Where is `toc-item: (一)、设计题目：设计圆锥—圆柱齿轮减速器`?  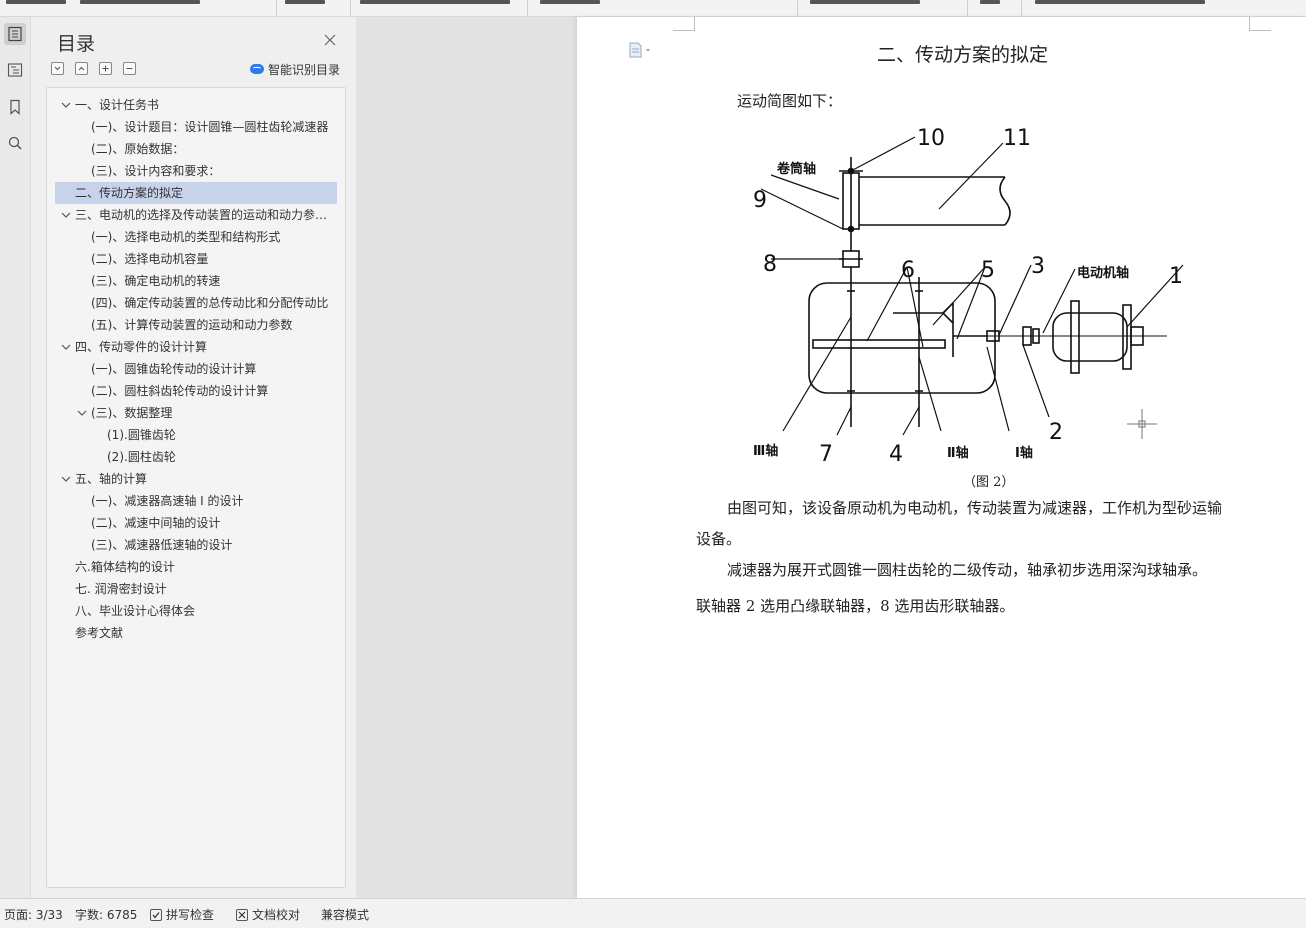
toc-item: (一)、设计题目：设计圆锥—圆柱齿轮减速器 is located at coordinates (196, 127).